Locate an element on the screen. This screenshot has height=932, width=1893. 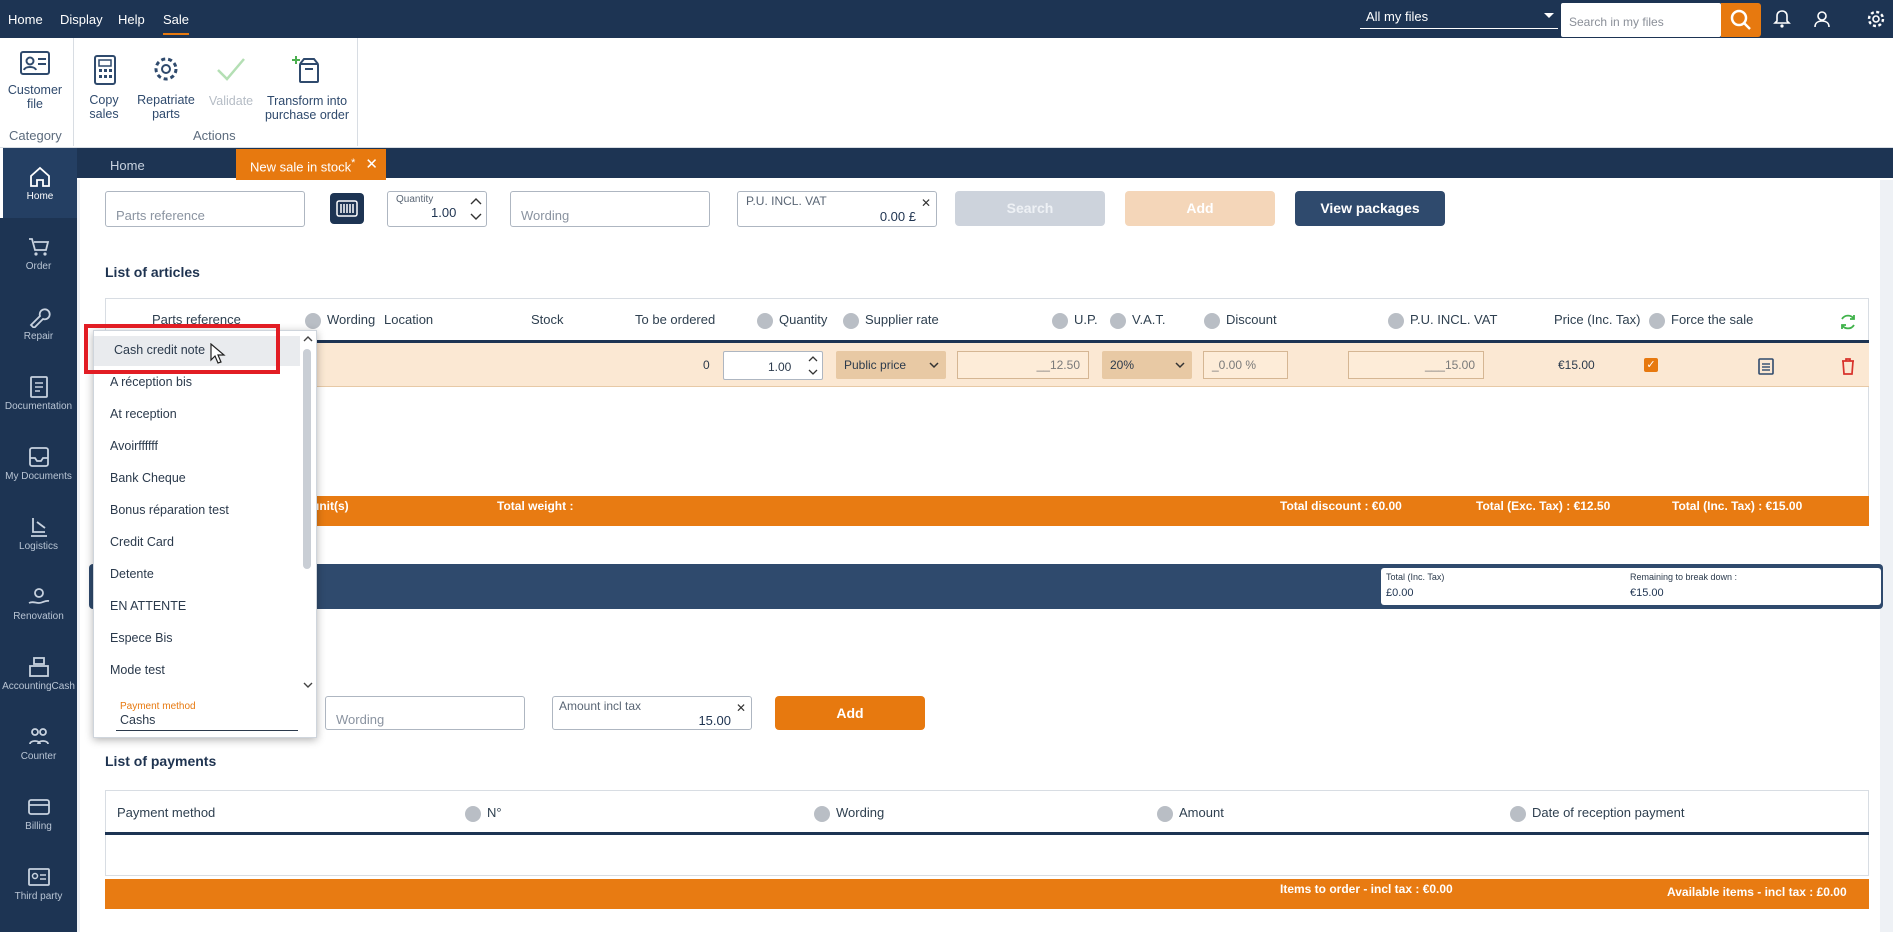
nav-billing: Billing is located at coordinates (38, 814).